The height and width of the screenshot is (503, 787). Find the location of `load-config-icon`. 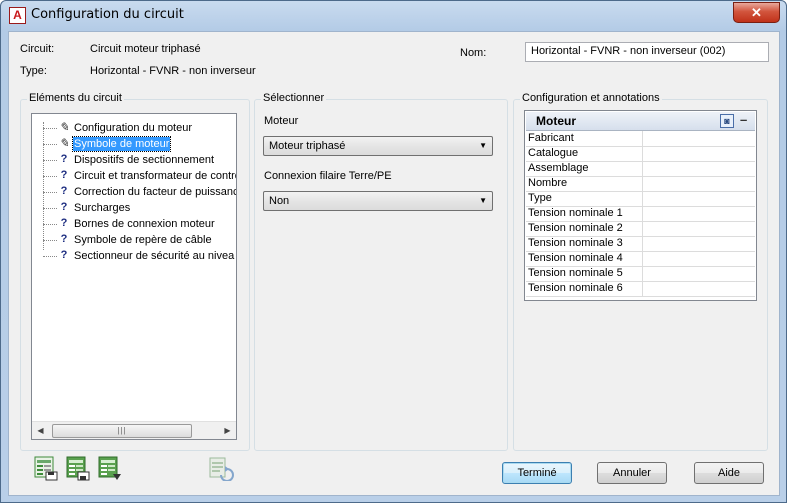

load-config-icon is located at coordinates (78, 468).